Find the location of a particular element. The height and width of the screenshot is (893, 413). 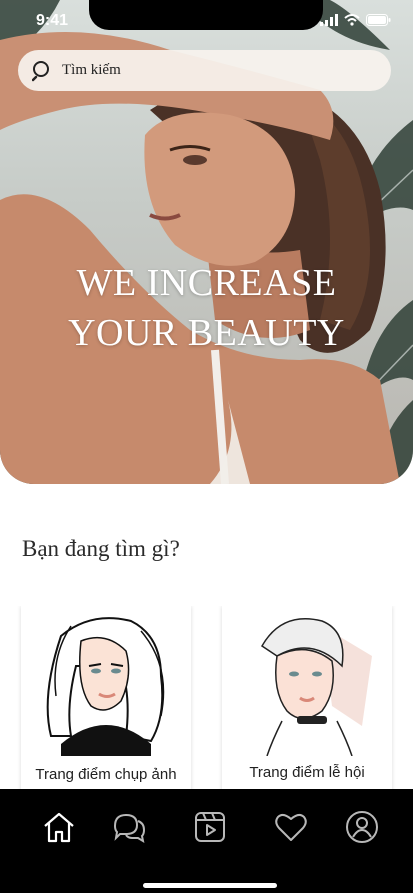

heart-icon is located at coordinates (291, 827).